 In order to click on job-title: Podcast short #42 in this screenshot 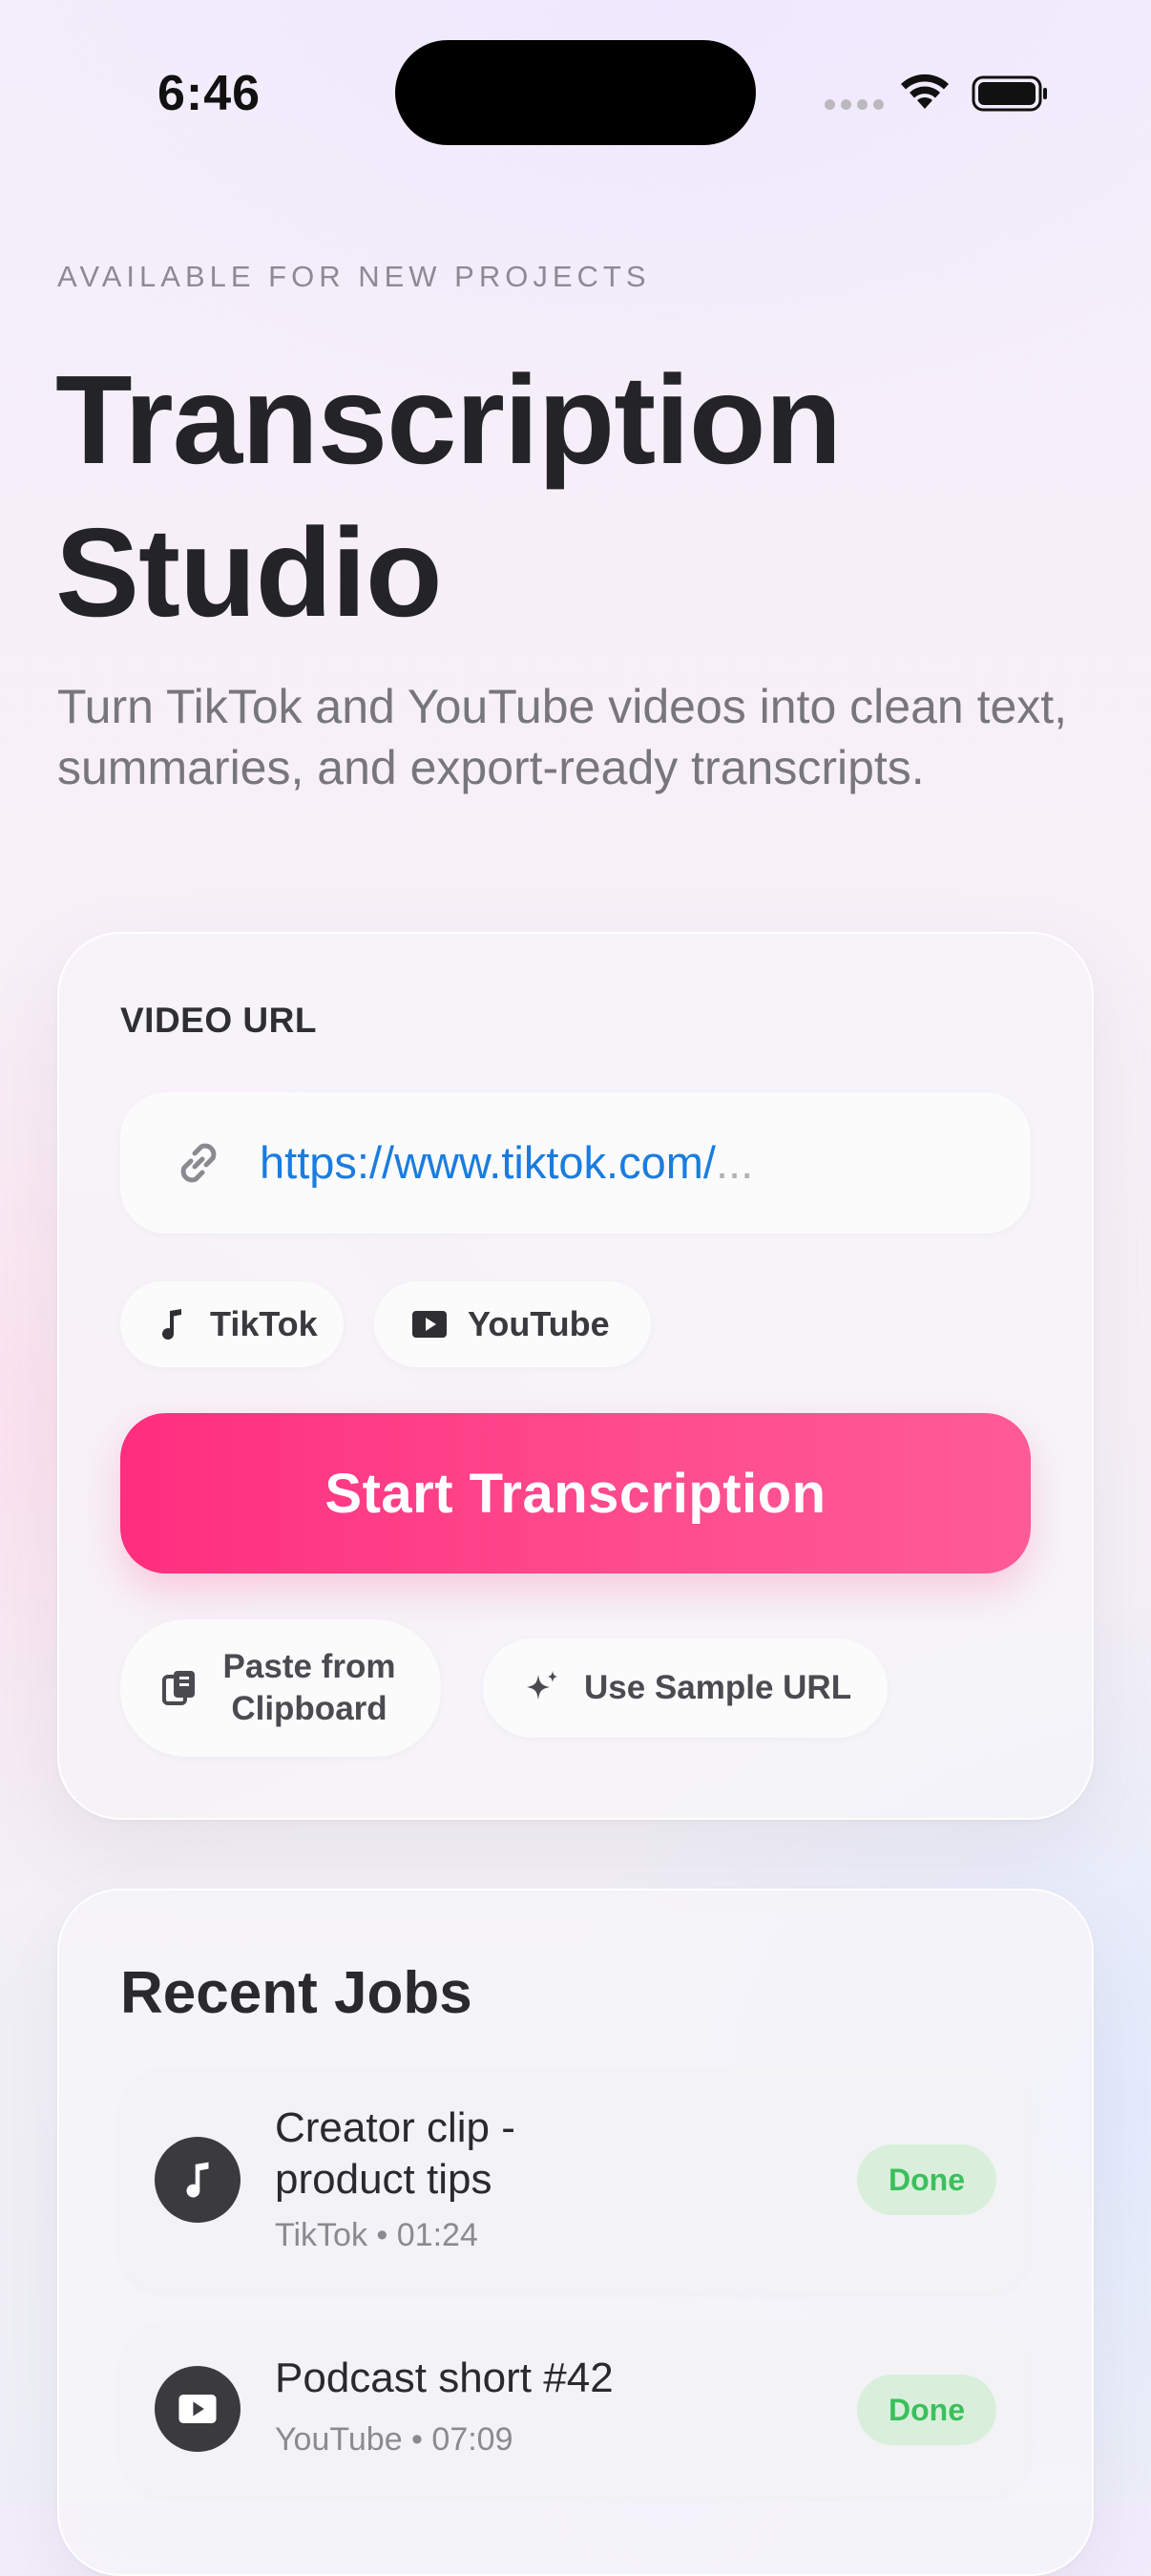, I will do `click(444, 2377)`.